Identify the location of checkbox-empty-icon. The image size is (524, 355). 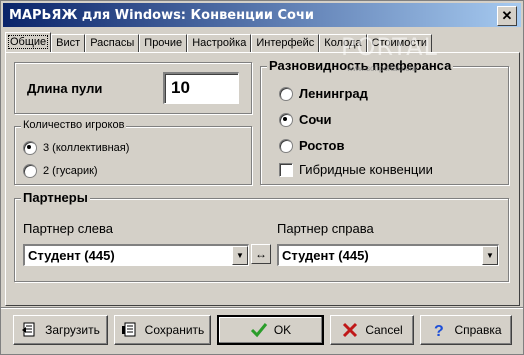
(286, 169).